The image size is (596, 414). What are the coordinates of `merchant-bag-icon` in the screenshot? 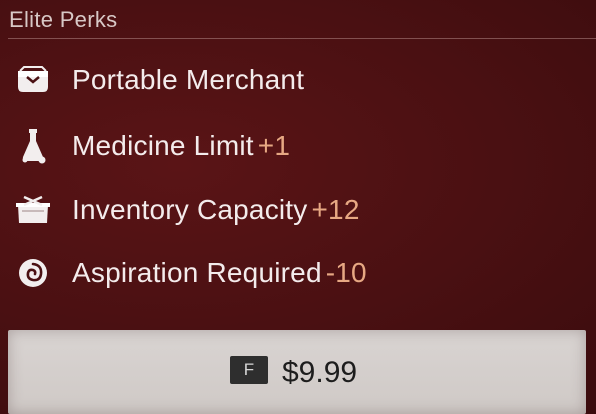 It's located at (33, 80).